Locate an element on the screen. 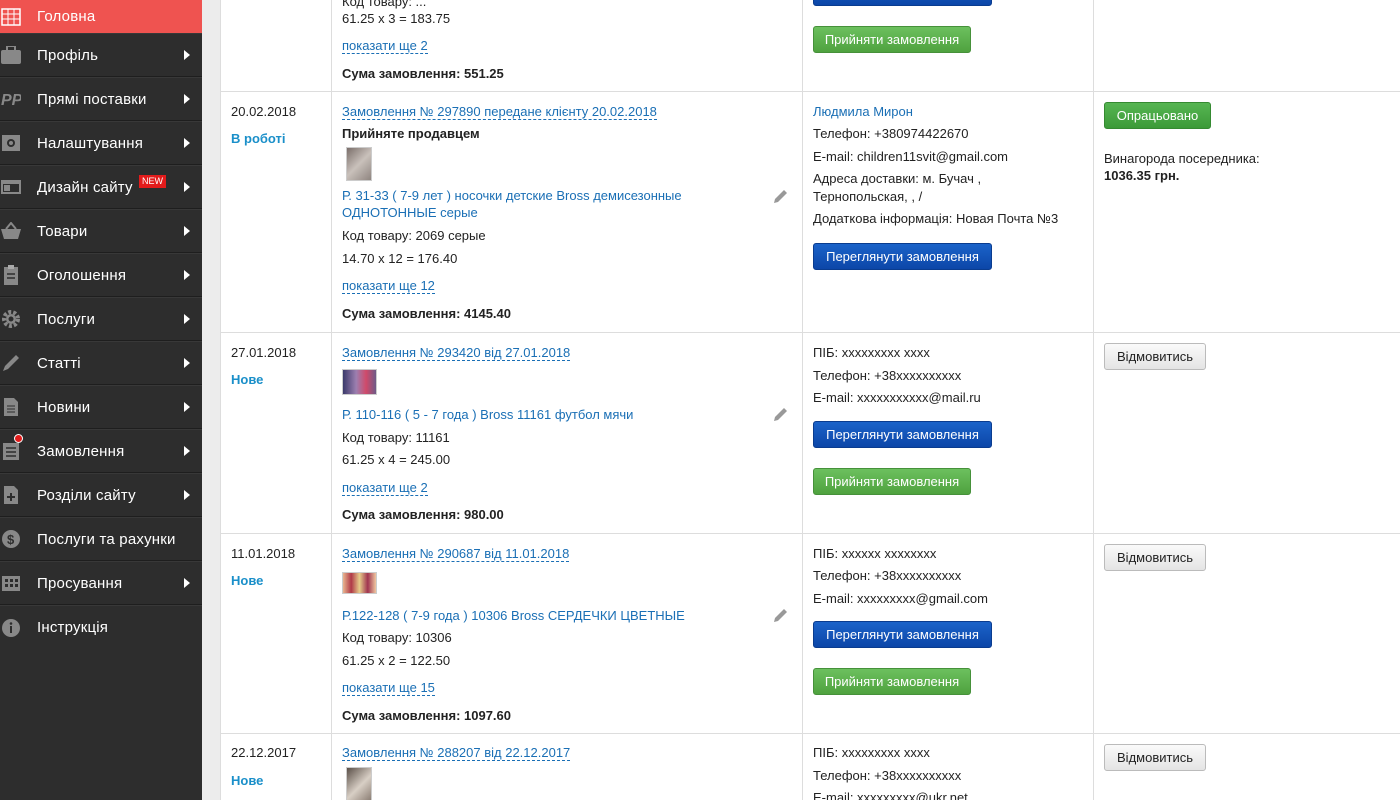 The height and width of the screenshot is (800, 1400). order-title-link: Замовлення № 293420 від 27.01.2018 is located at coordinates (456, 353).